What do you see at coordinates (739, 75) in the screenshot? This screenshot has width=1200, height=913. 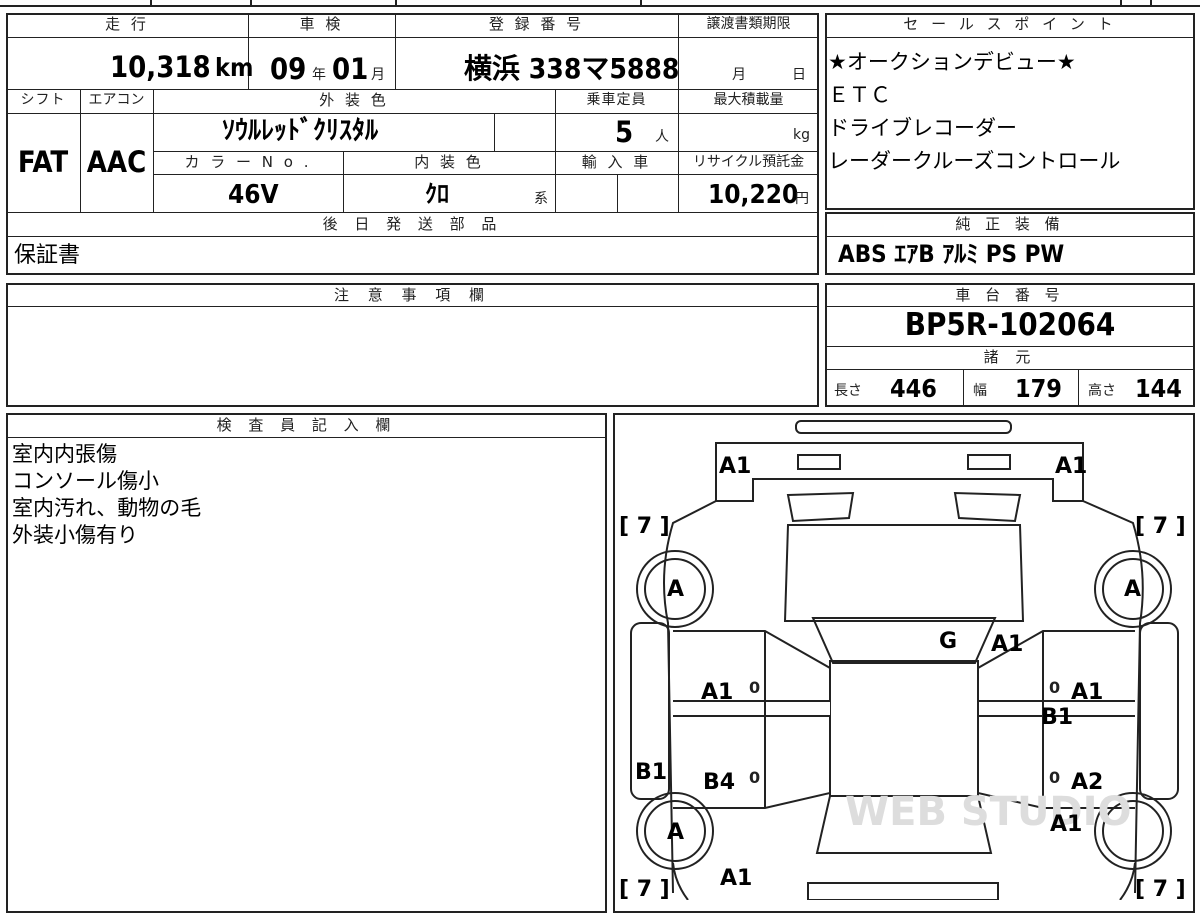 I see `deadline-month-unit: 月` at bounding box center [739, 75].